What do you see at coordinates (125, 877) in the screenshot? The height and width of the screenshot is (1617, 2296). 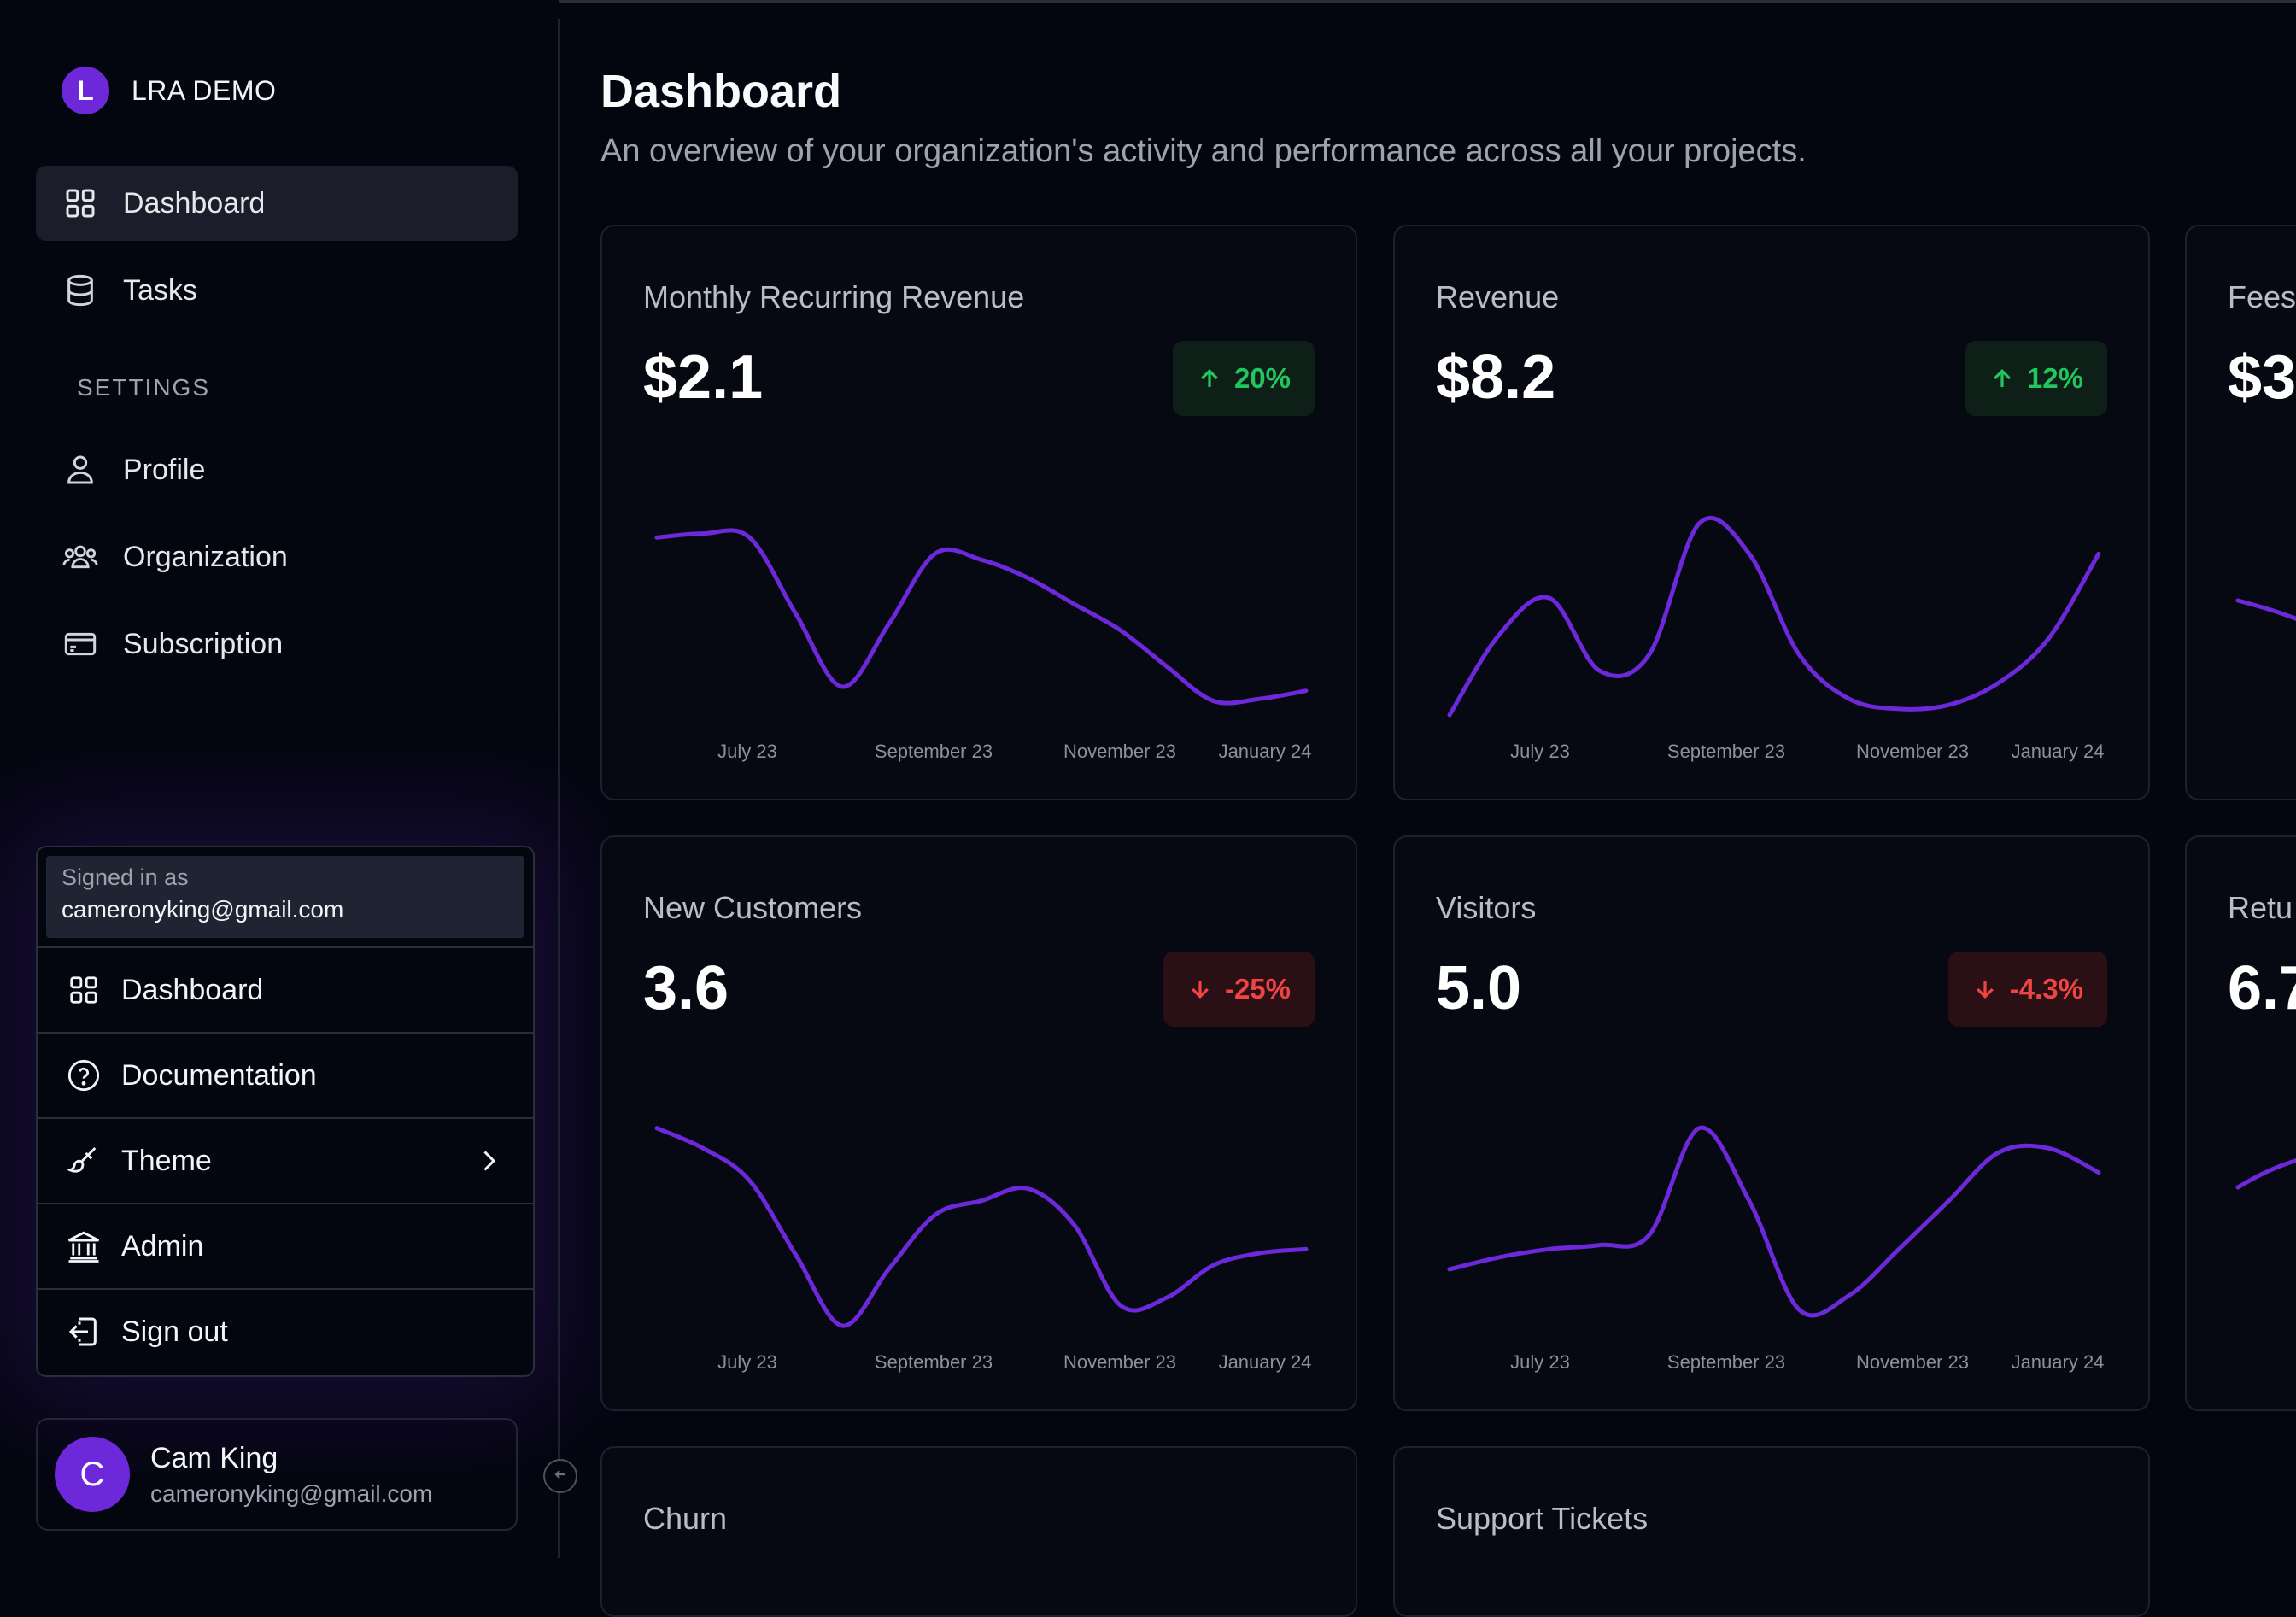 I see `signed-in-label: Signed in as` at bounding box center [125, 877].